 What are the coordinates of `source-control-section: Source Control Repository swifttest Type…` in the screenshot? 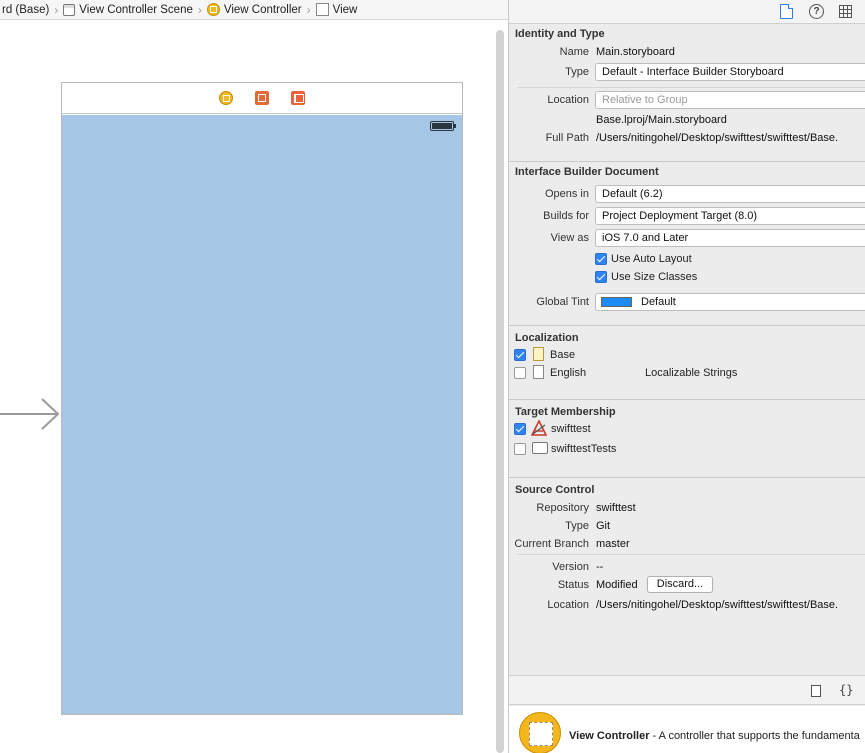 It's located at (687, 552).